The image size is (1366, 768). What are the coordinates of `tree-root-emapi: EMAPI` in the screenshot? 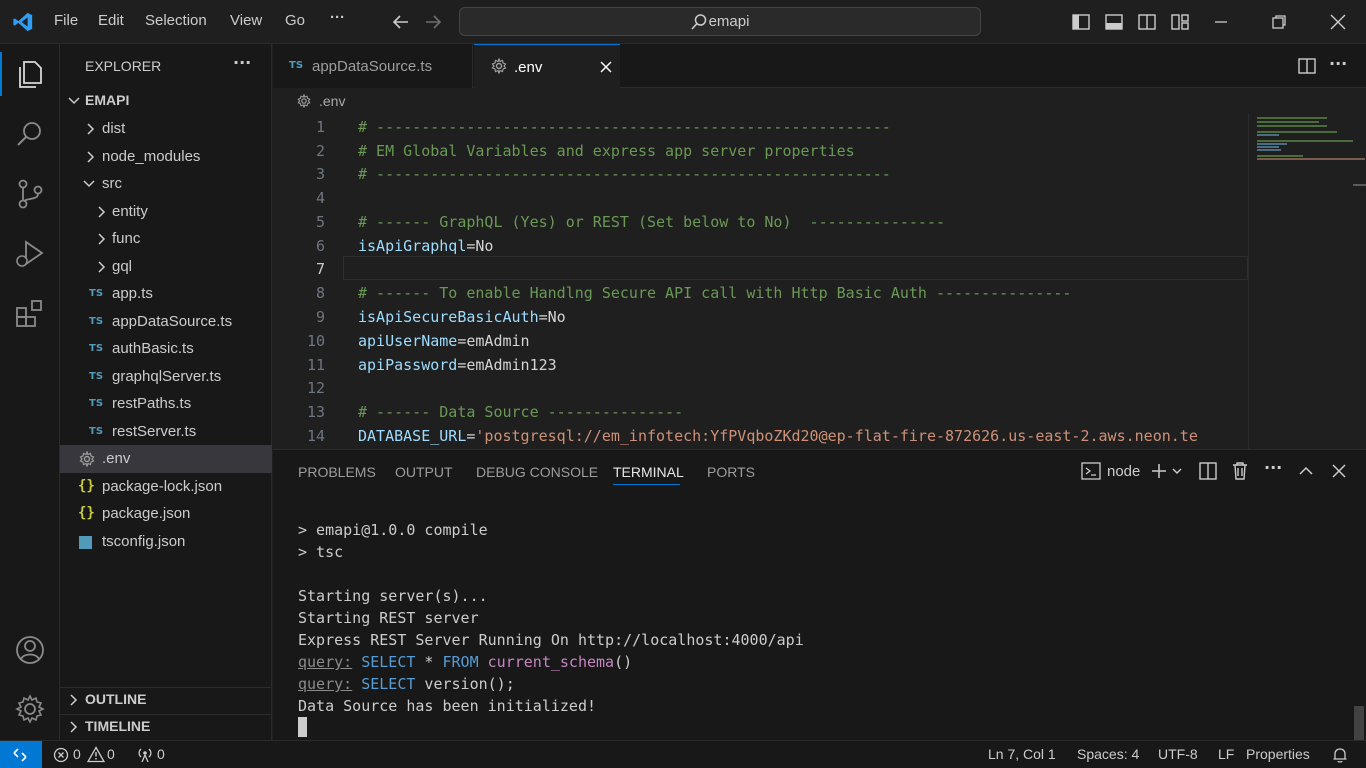 It's located at (166, 101).